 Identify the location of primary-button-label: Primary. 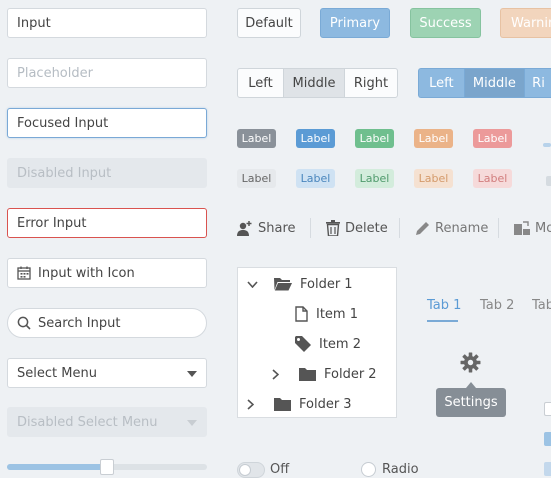
(355, 23).